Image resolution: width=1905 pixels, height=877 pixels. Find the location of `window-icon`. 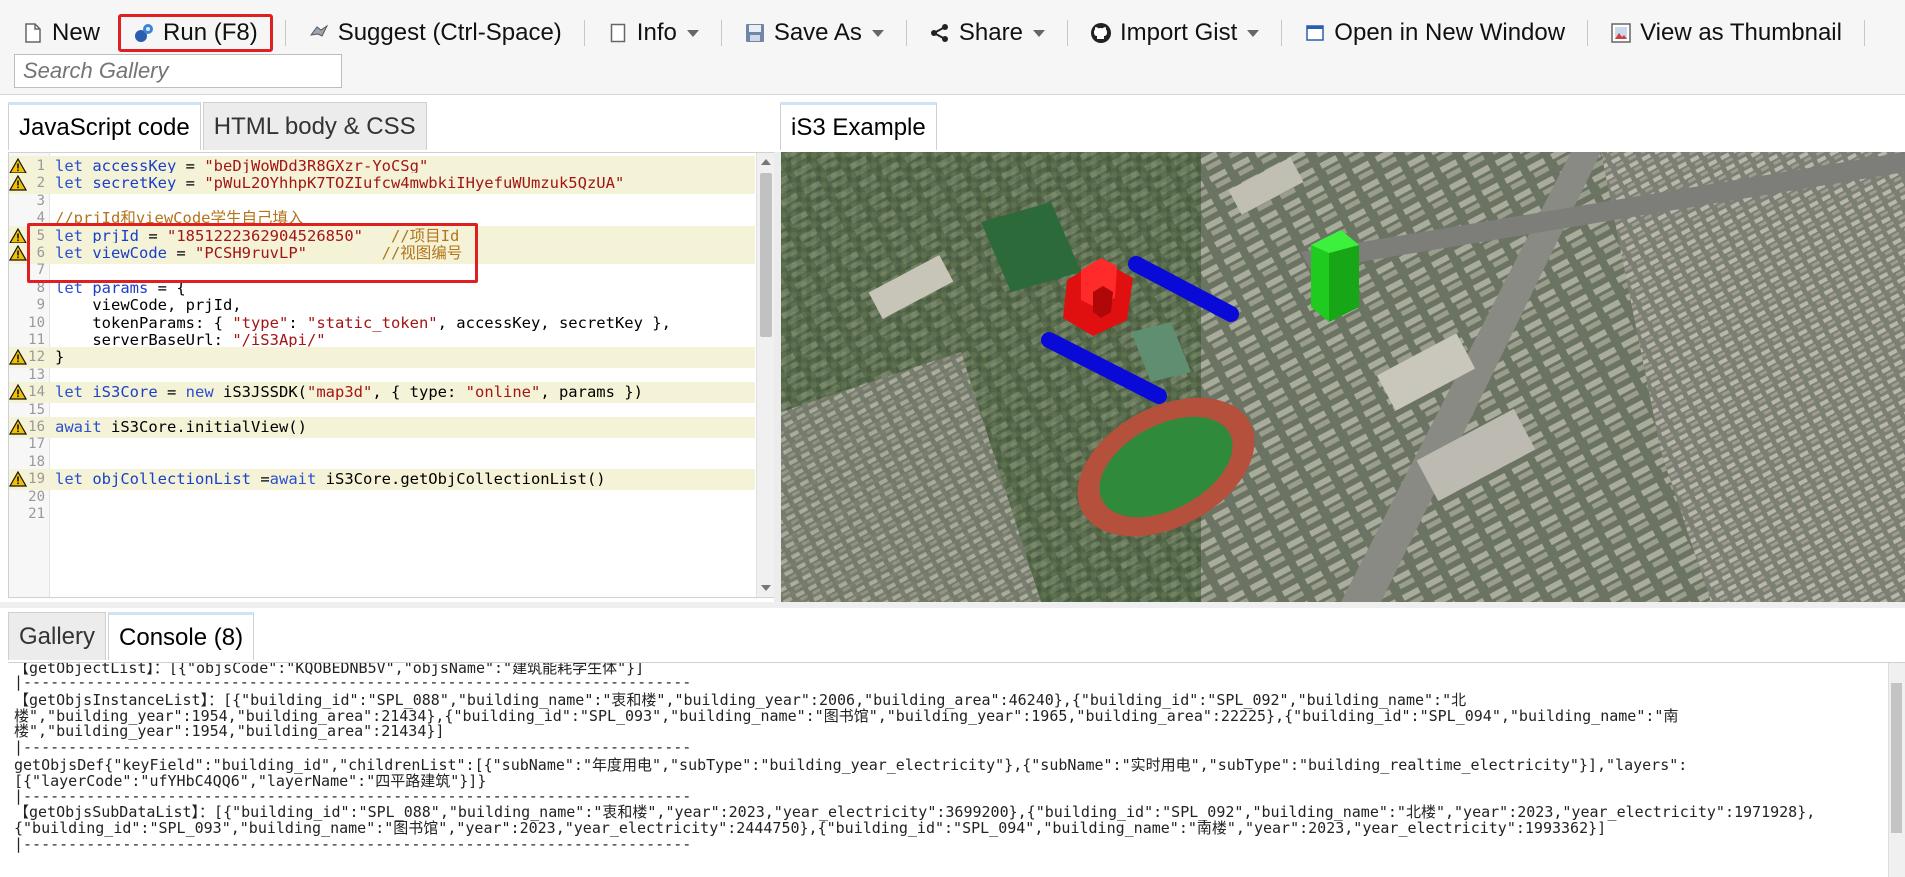

window-icon is located at coordinates (1315, 33).